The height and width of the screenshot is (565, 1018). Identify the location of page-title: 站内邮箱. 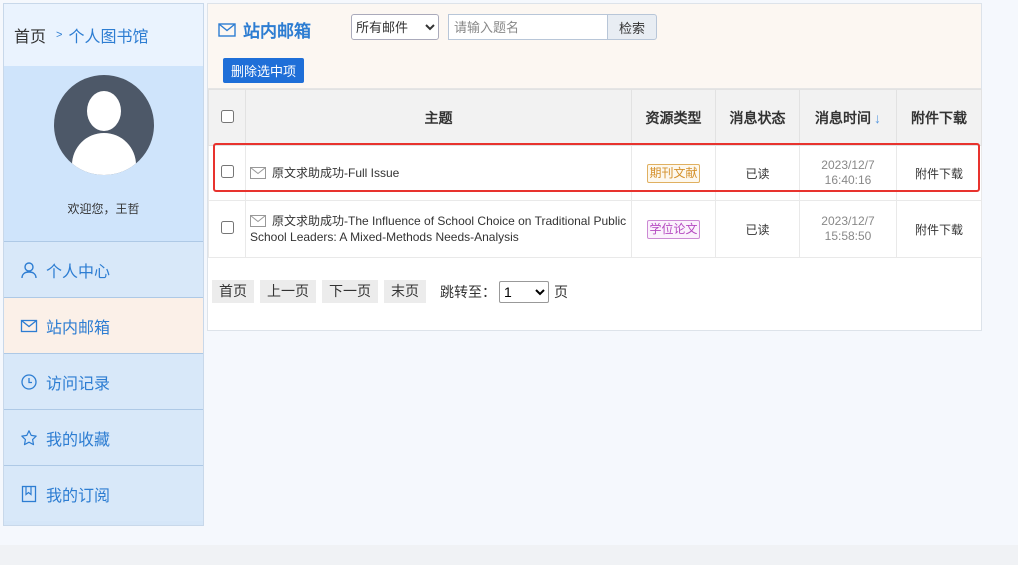
(264, 29).